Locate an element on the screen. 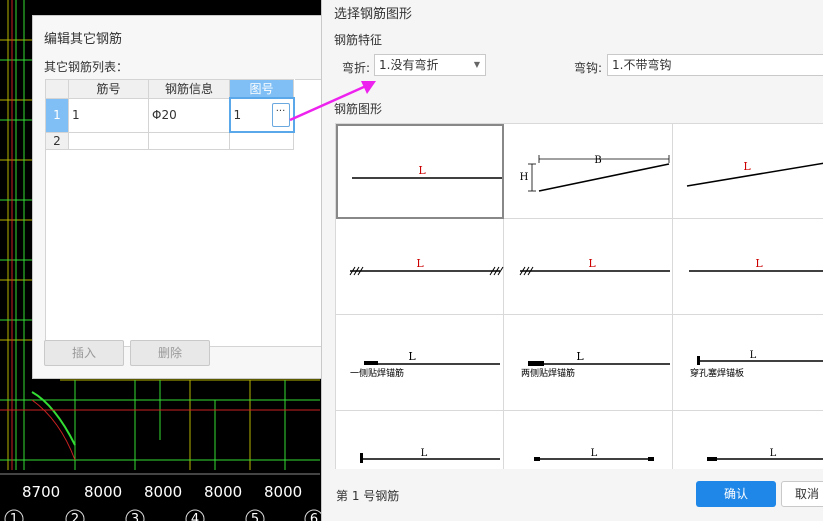  table-header-row: 筋号 钢筋信息 图号 is located at coordinates (169, 89).